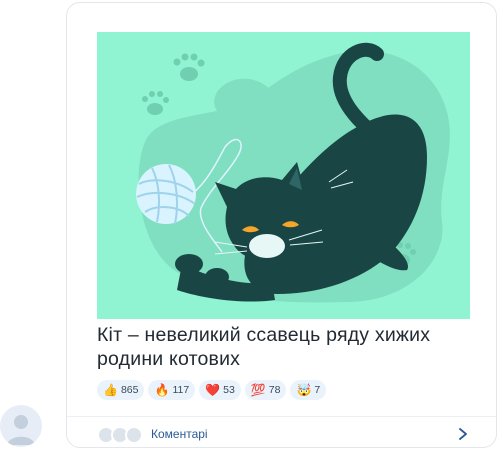 This screenshot has width=500, height=449. What do you see at coordinates (281, 431) in the screenshot?
I see `post-footer: Коментарі` at bounding box center [281, 431].